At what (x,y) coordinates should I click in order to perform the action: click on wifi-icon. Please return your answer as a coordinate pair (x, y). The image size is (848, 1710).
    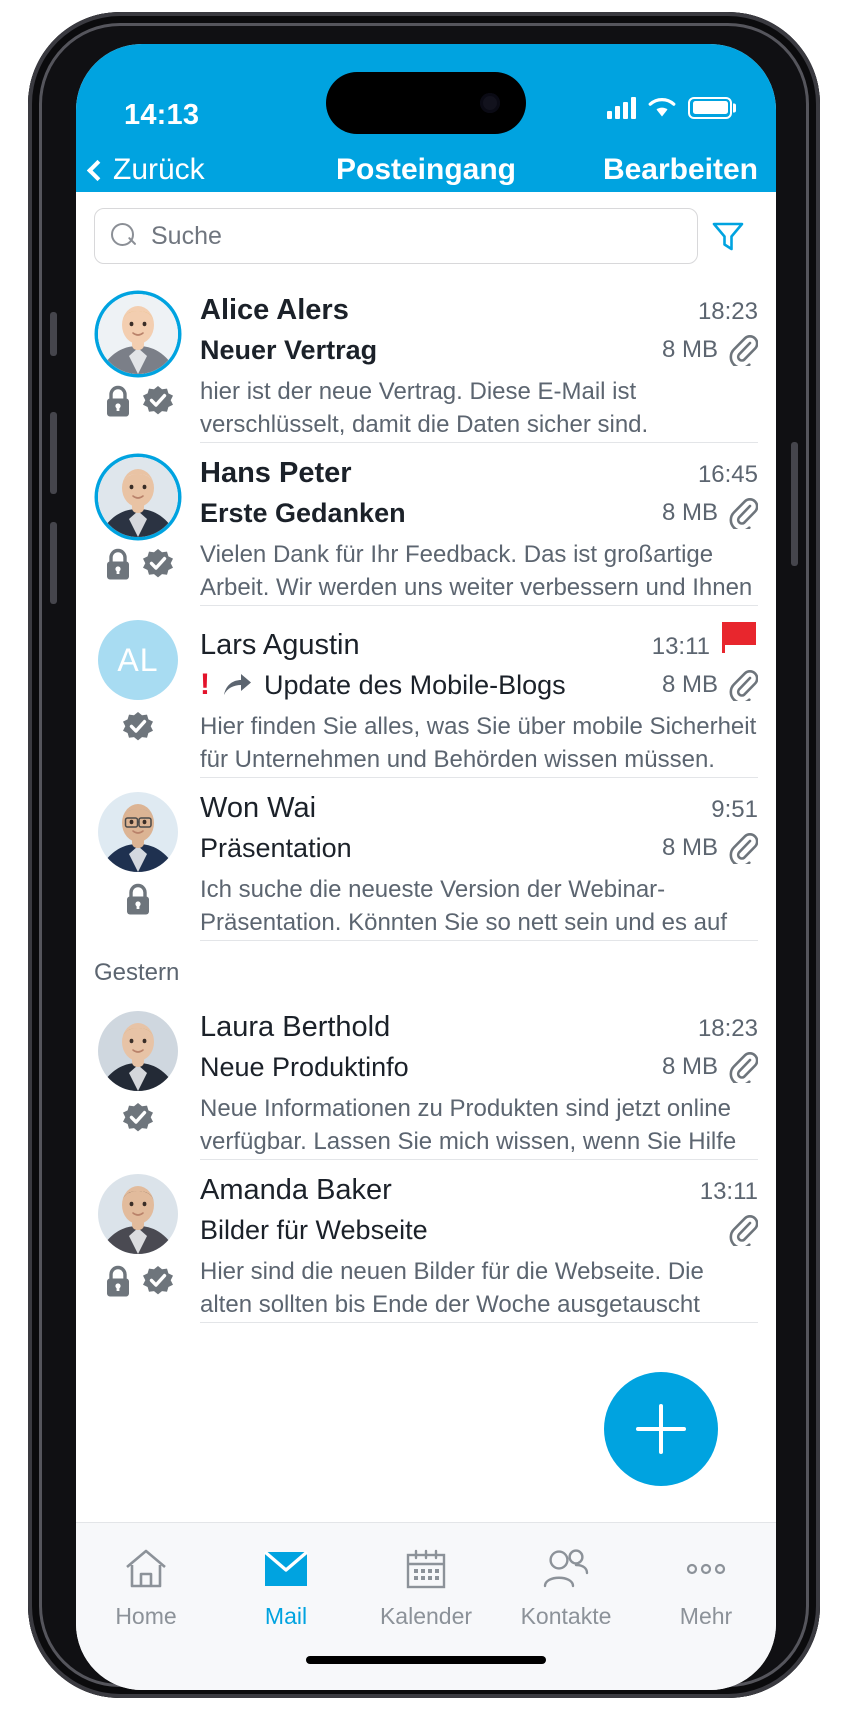
    Looking at the image, I should click on (662, 107).